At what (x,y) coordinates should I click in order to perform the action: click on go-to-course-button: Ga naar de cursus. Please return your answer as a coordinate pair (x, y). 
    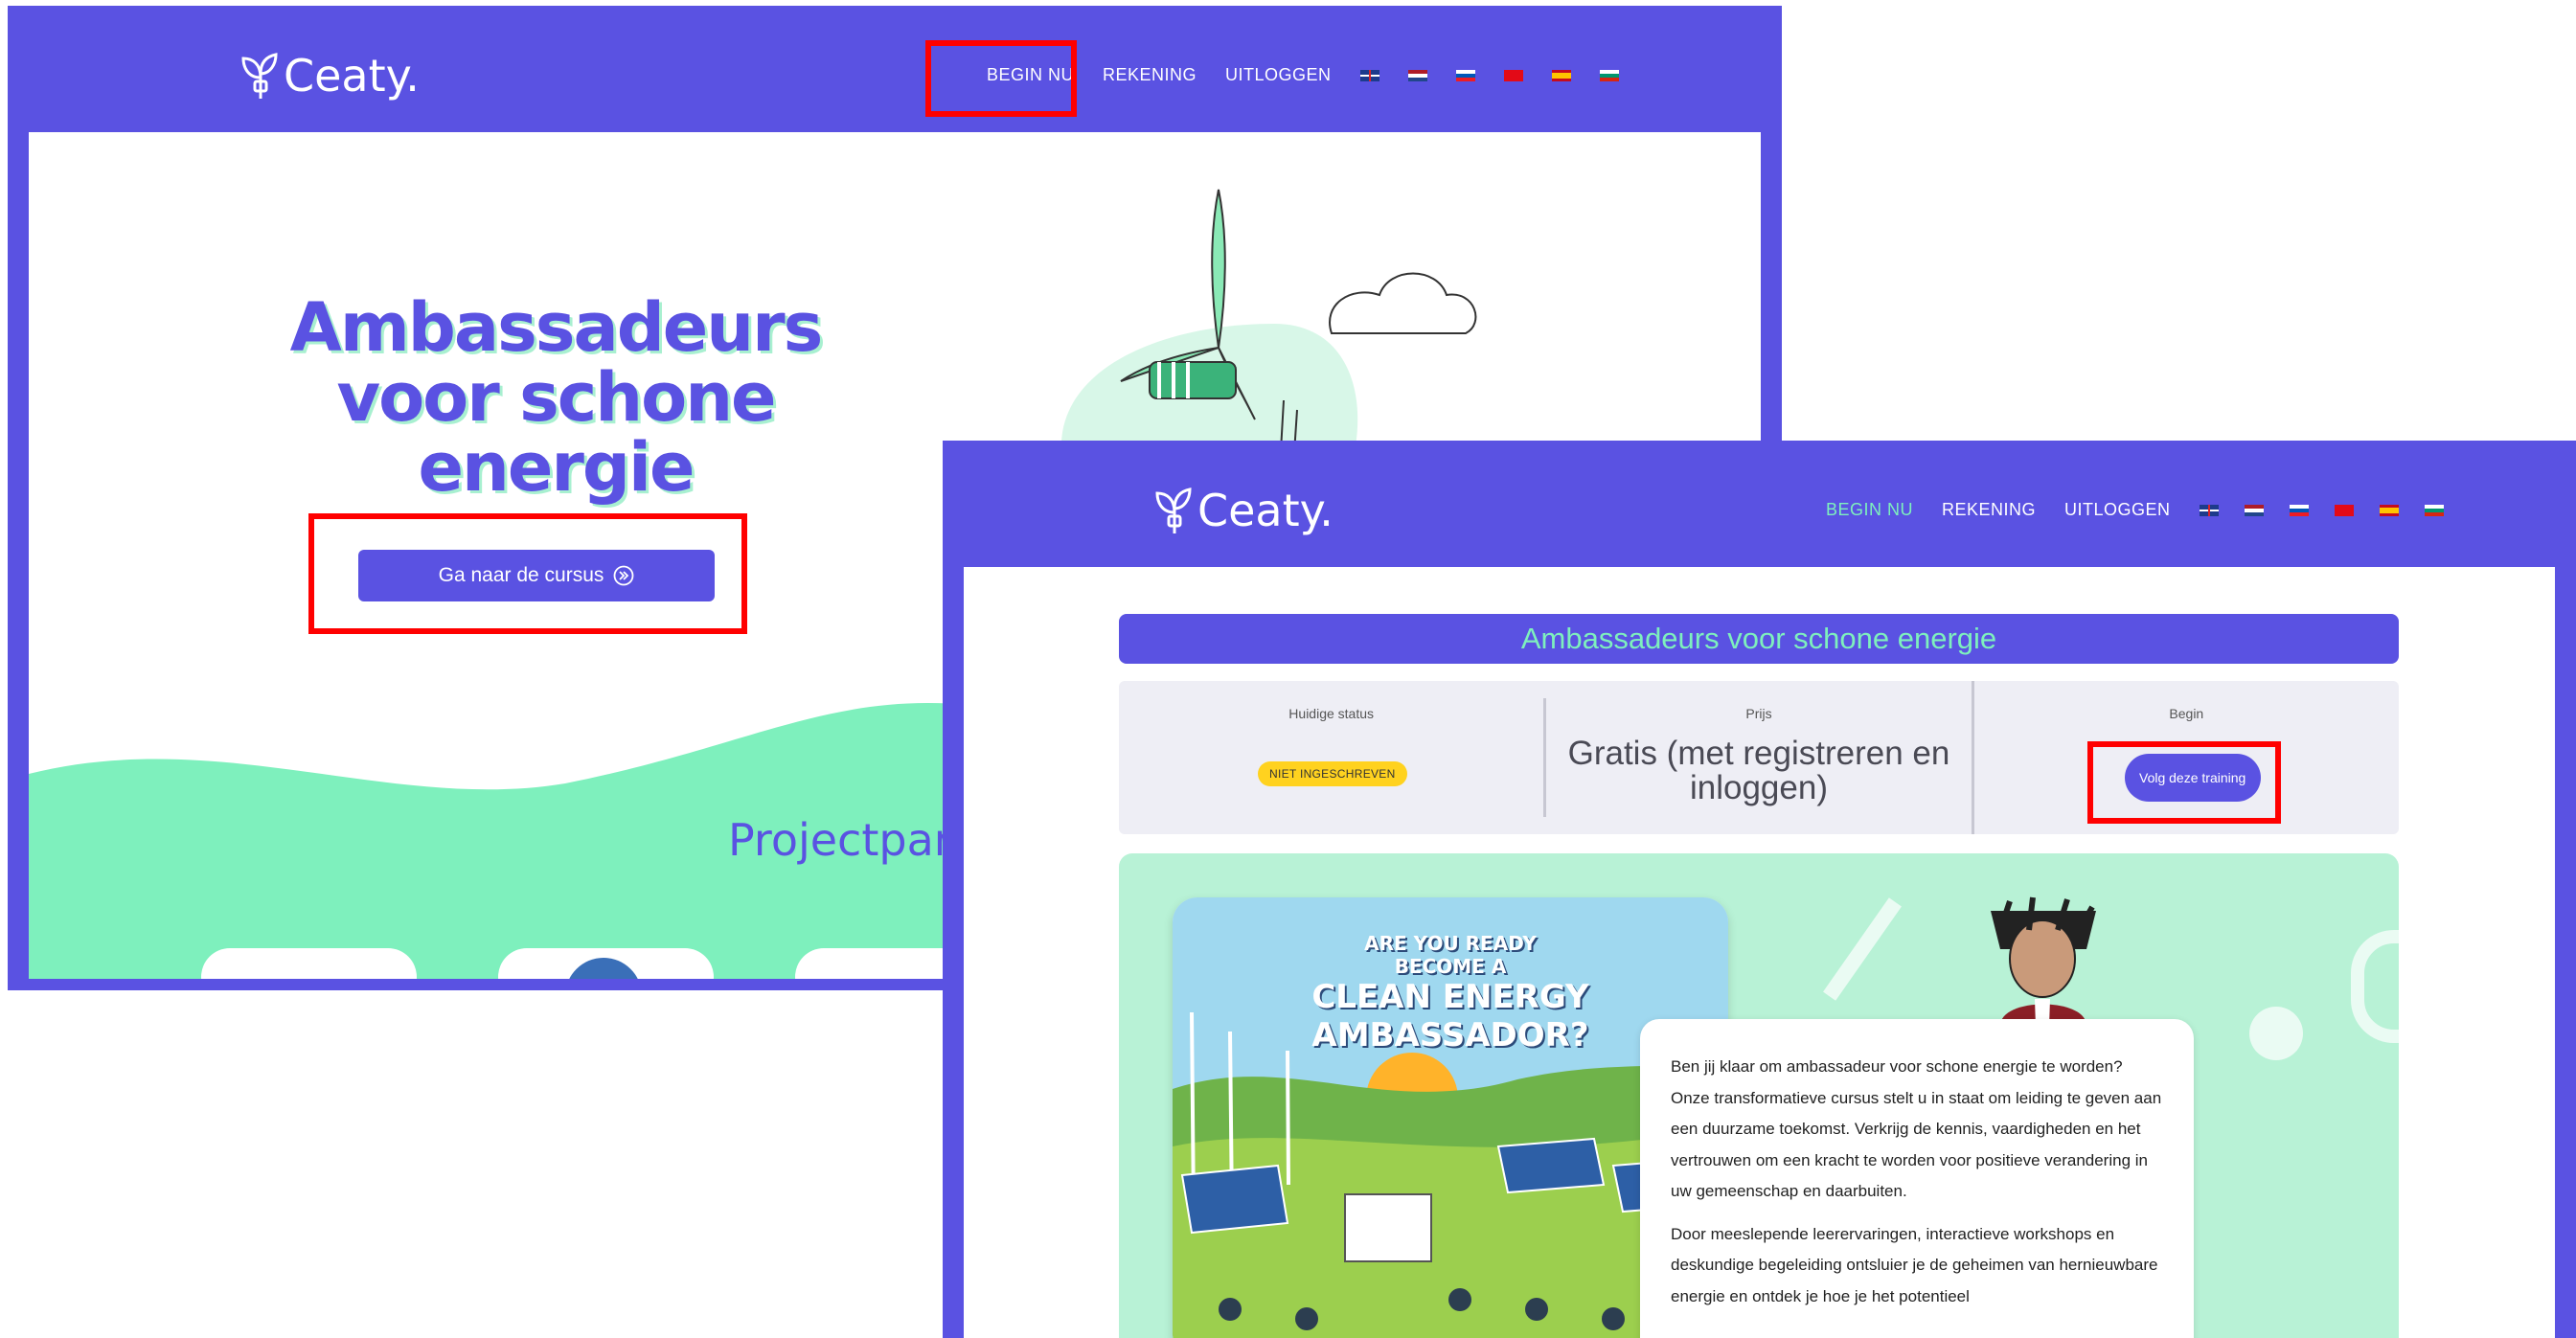
    Looking at the image, I should click on (537, 575).